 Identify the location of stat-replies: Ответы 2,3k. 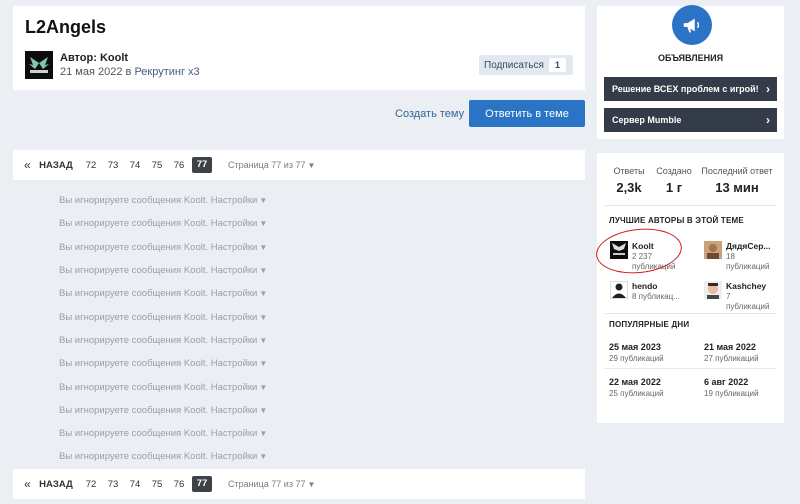
(629, 180).